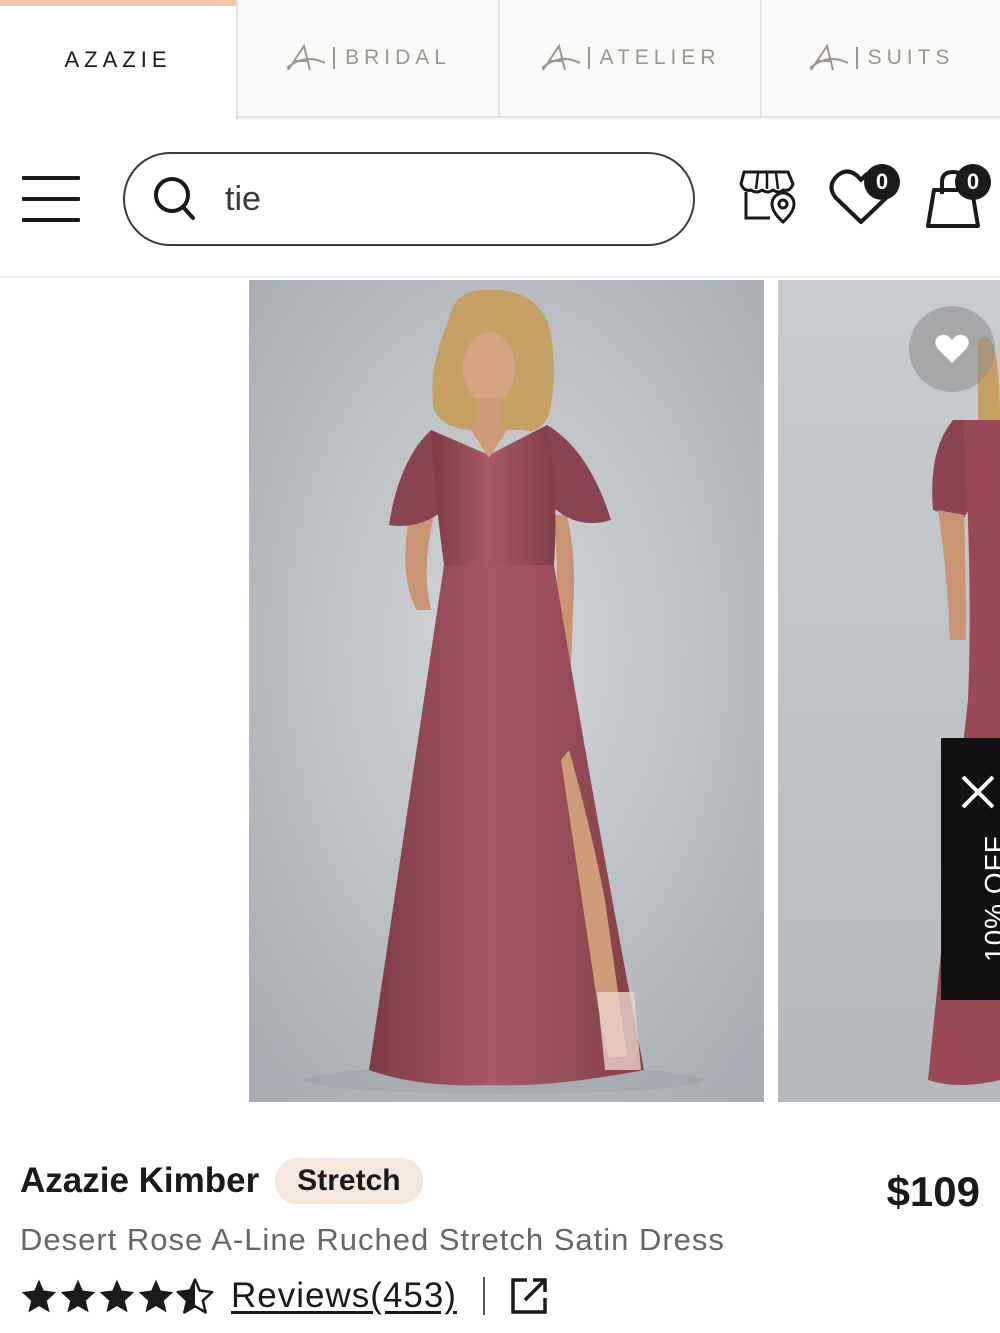 The height and width of the screenshot is (1333, 1000). Describe the element at coordinates (174, 198) in the screenshot. I see `search-icon` at that location.